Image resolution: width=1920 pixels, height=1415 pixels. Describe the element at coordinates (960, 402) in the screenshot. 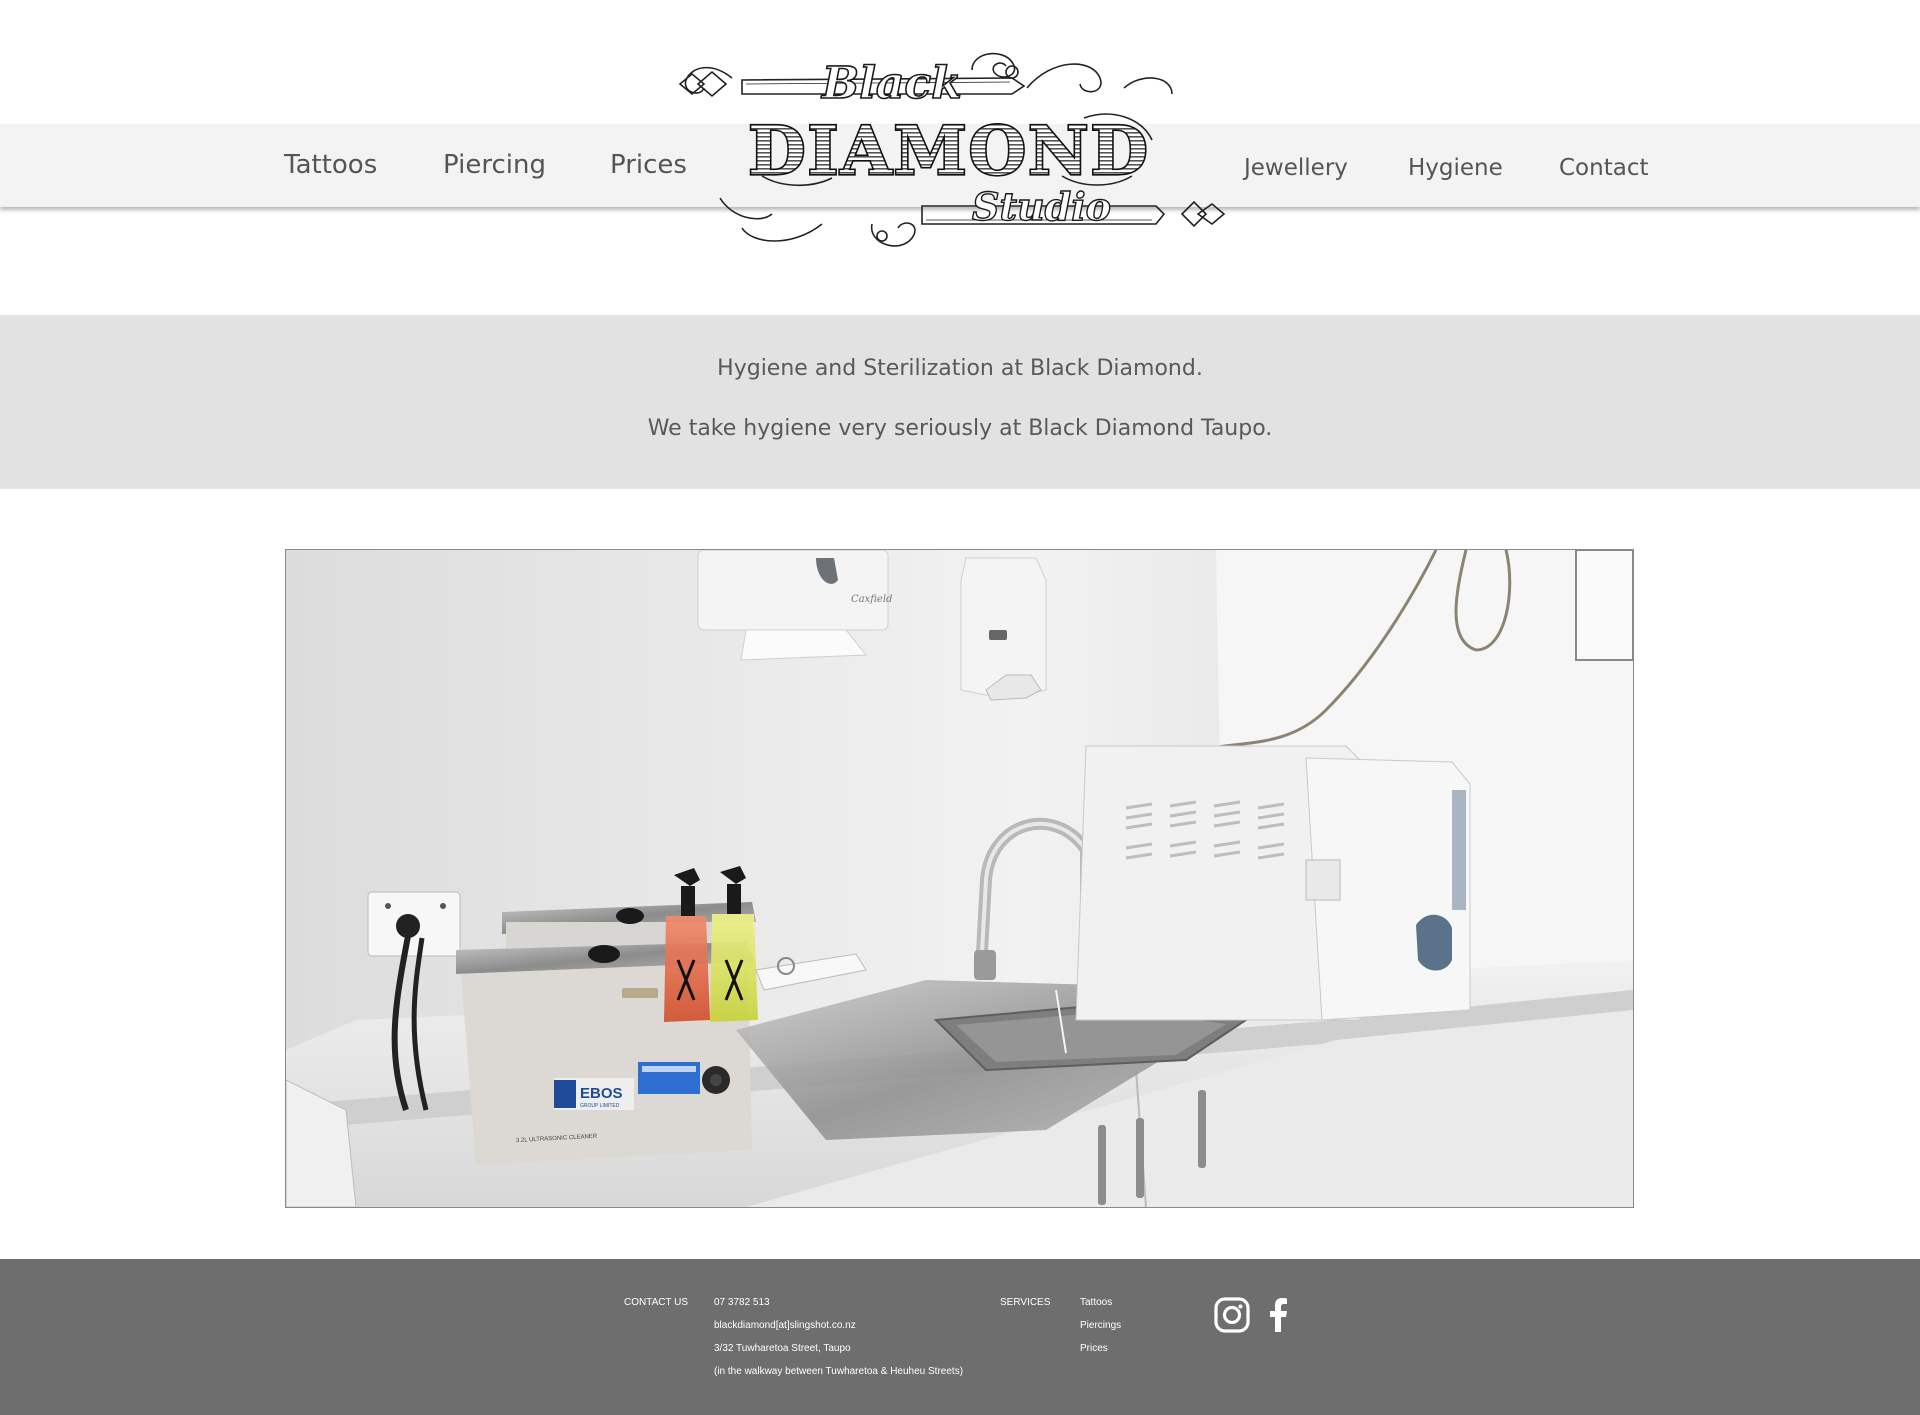

I see `intro-band` at that location.